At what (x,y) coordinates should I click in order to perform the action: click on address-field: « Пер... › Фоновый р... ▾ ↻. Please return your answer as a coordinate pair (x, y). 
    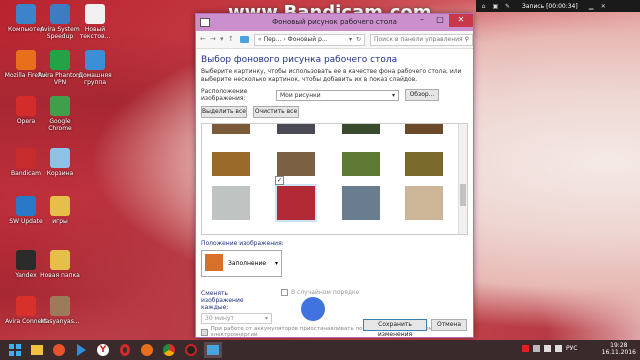
    Looking at the image, I should click on (309, 40).